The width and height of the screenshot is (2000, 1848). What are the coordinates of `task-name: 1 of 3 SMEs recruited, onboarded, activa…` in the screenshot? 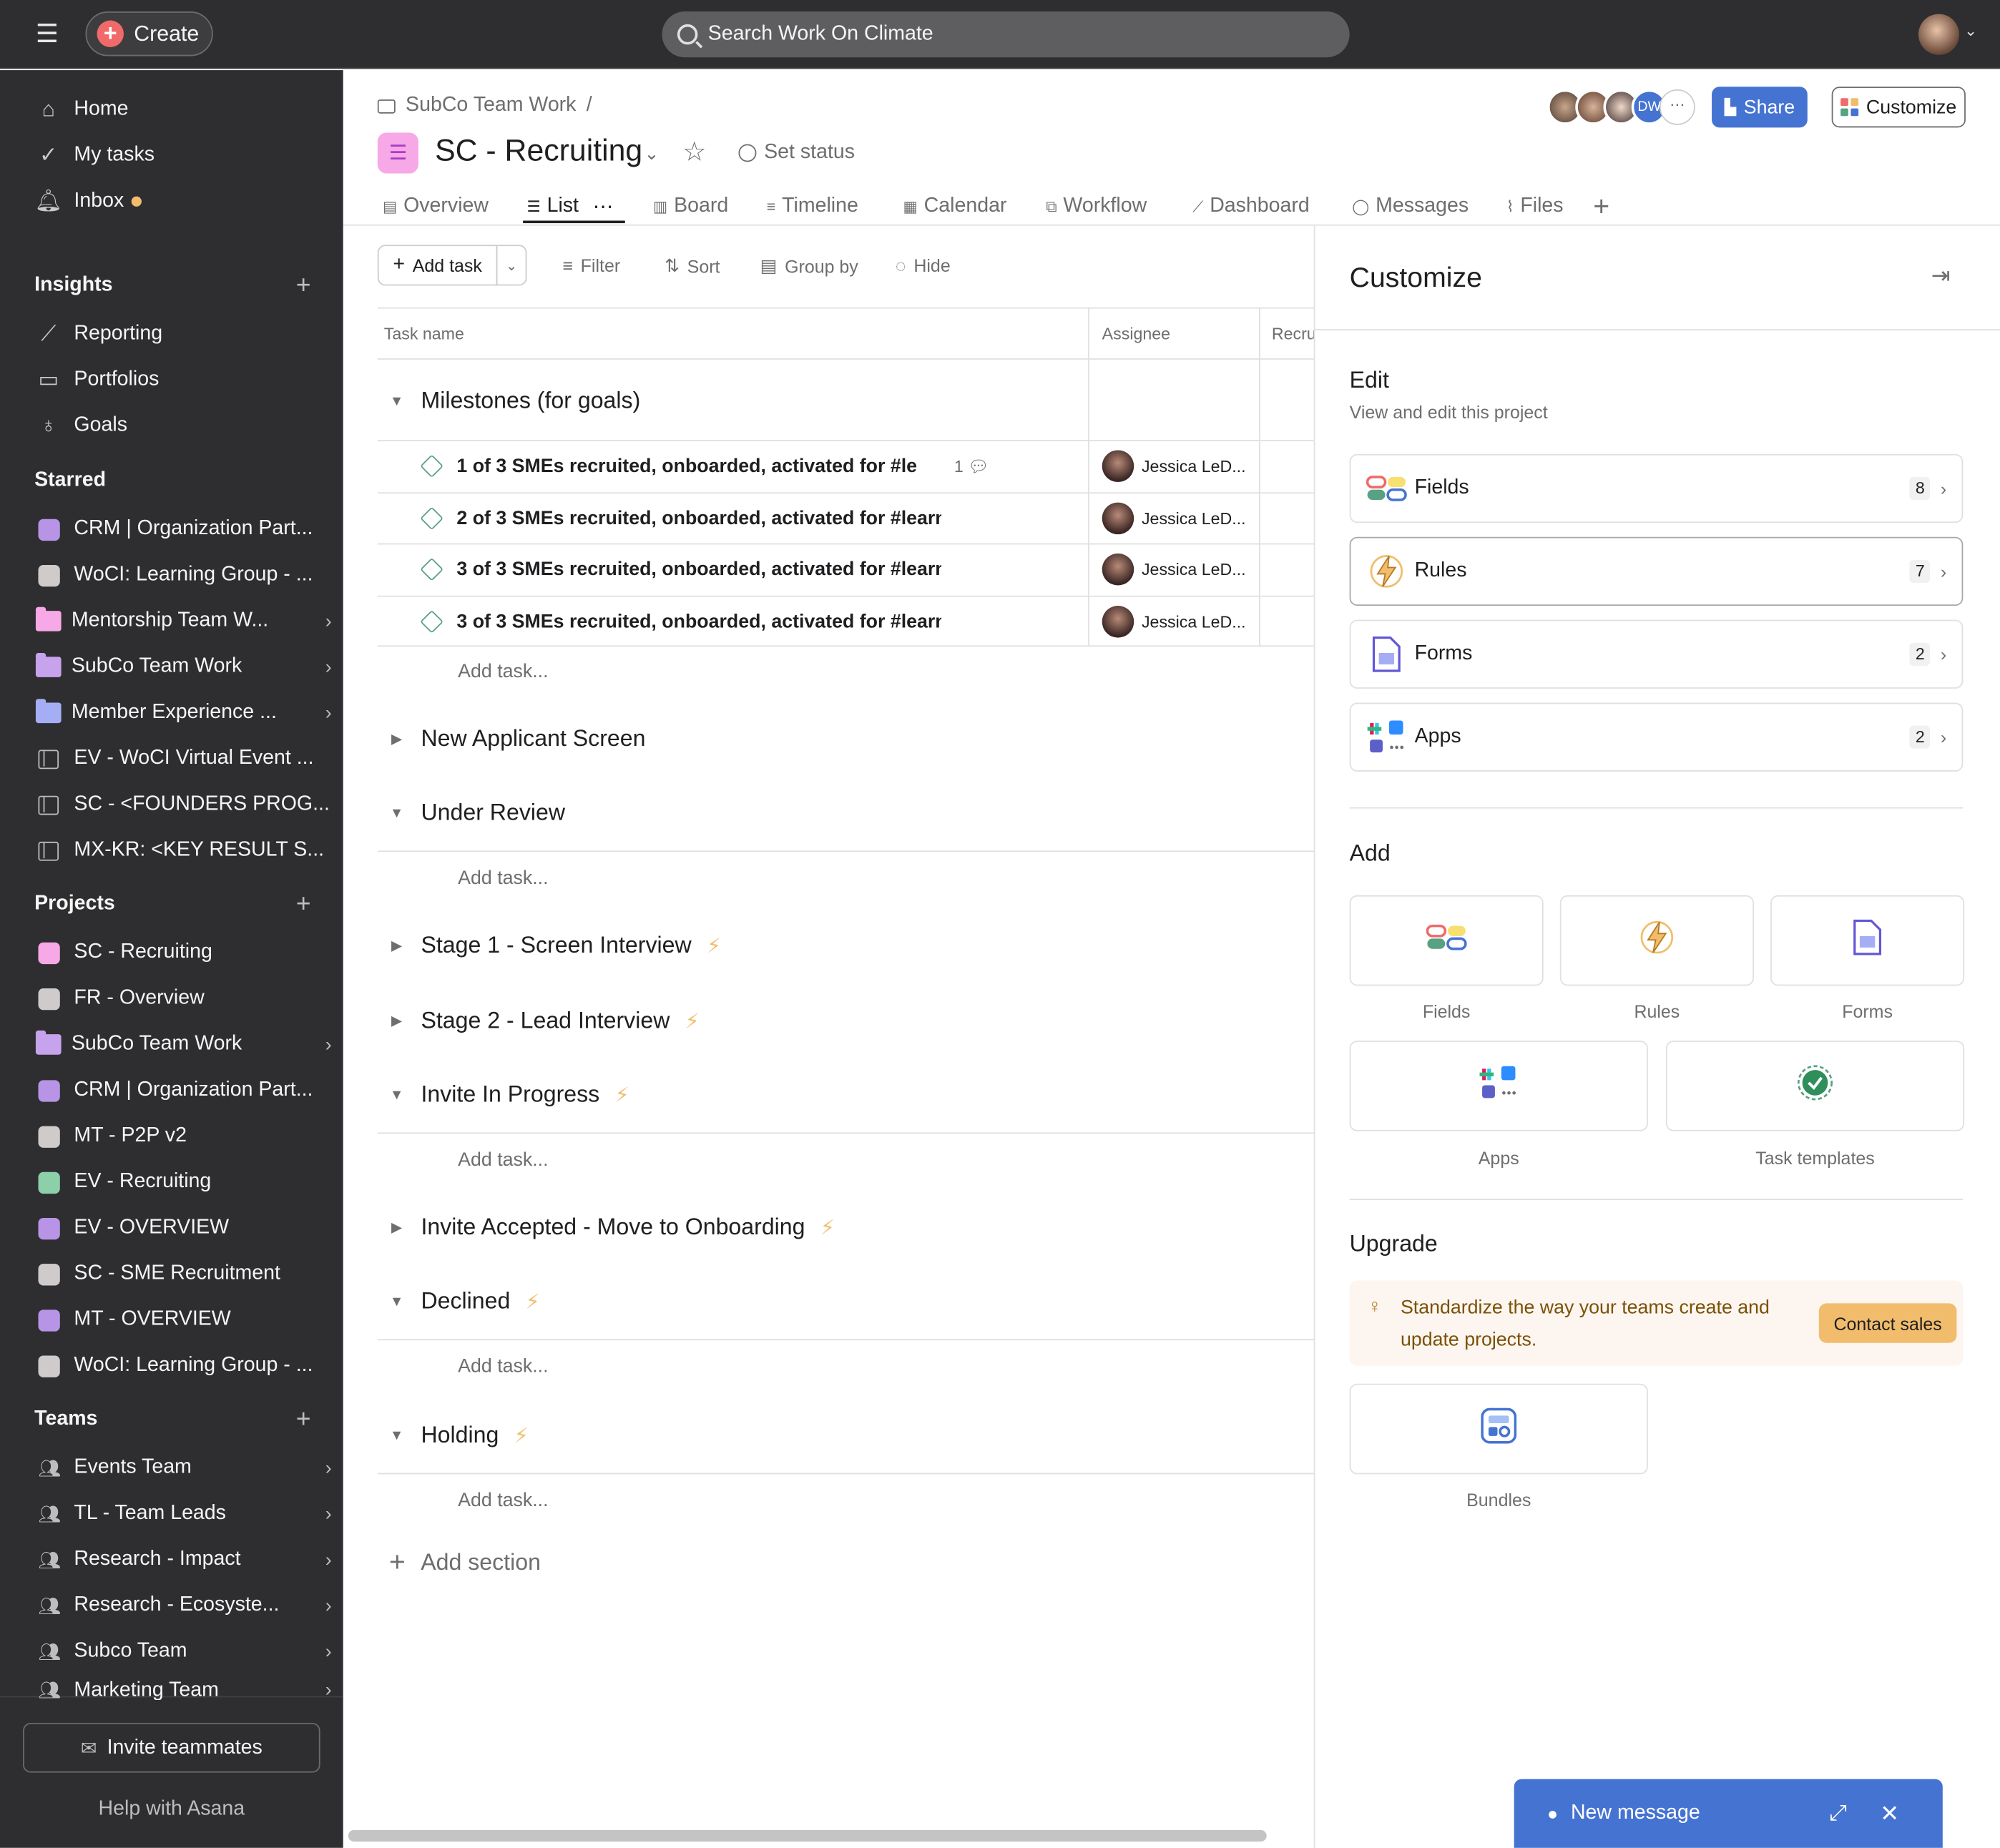 It's located at (698, 467).